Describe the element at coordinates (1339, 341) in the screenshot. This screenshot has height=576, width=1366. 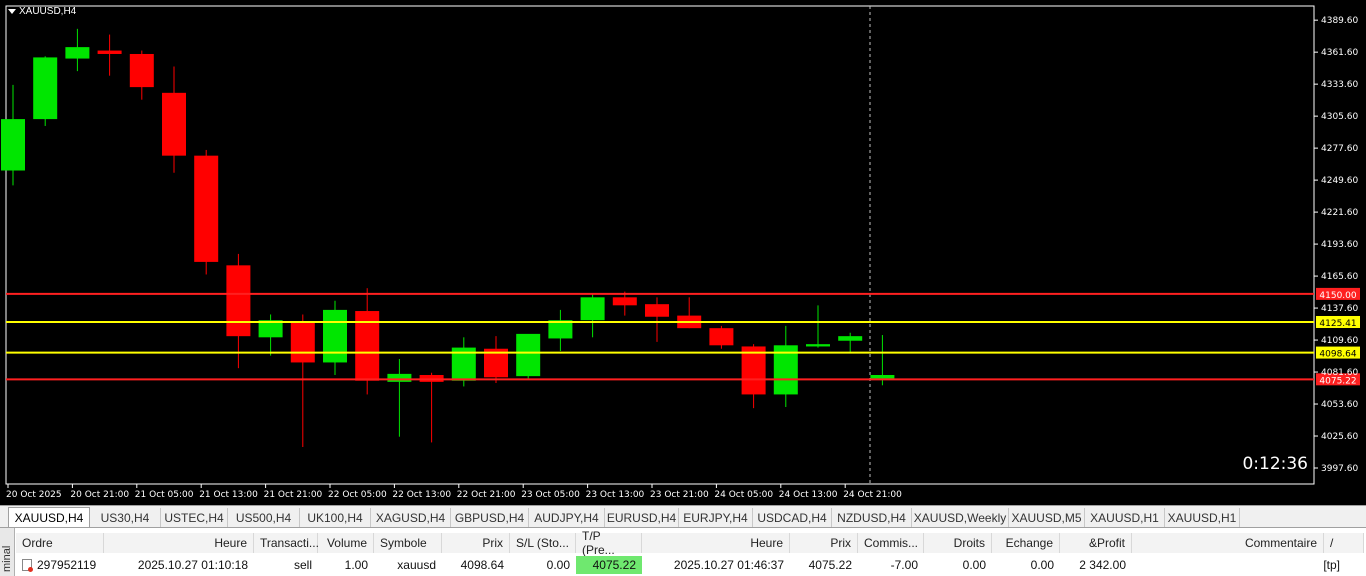
I see `y-tick-label: 4109.60` at that location.